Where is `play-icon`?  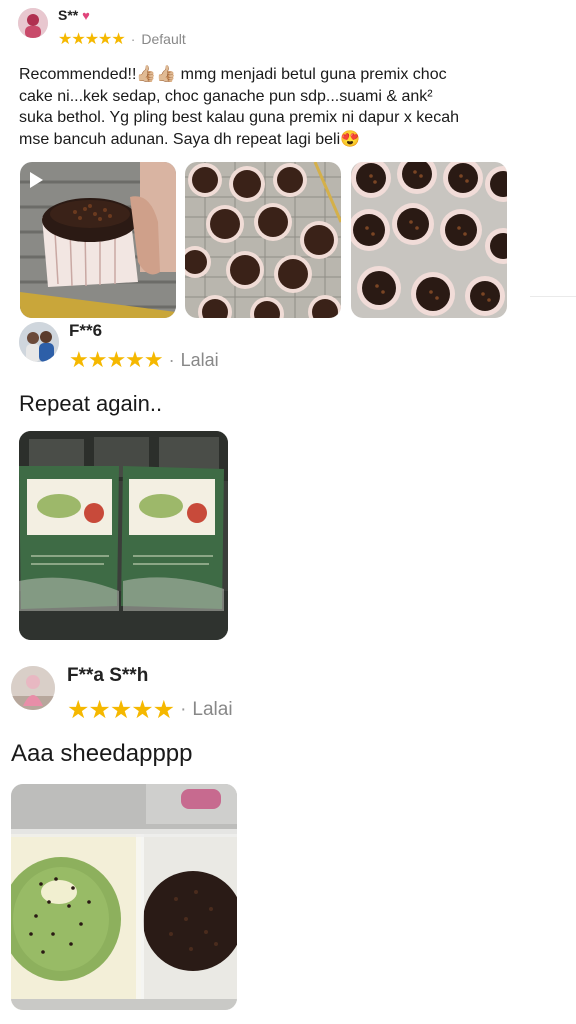
play-icon is located at coordinates (36, 180).